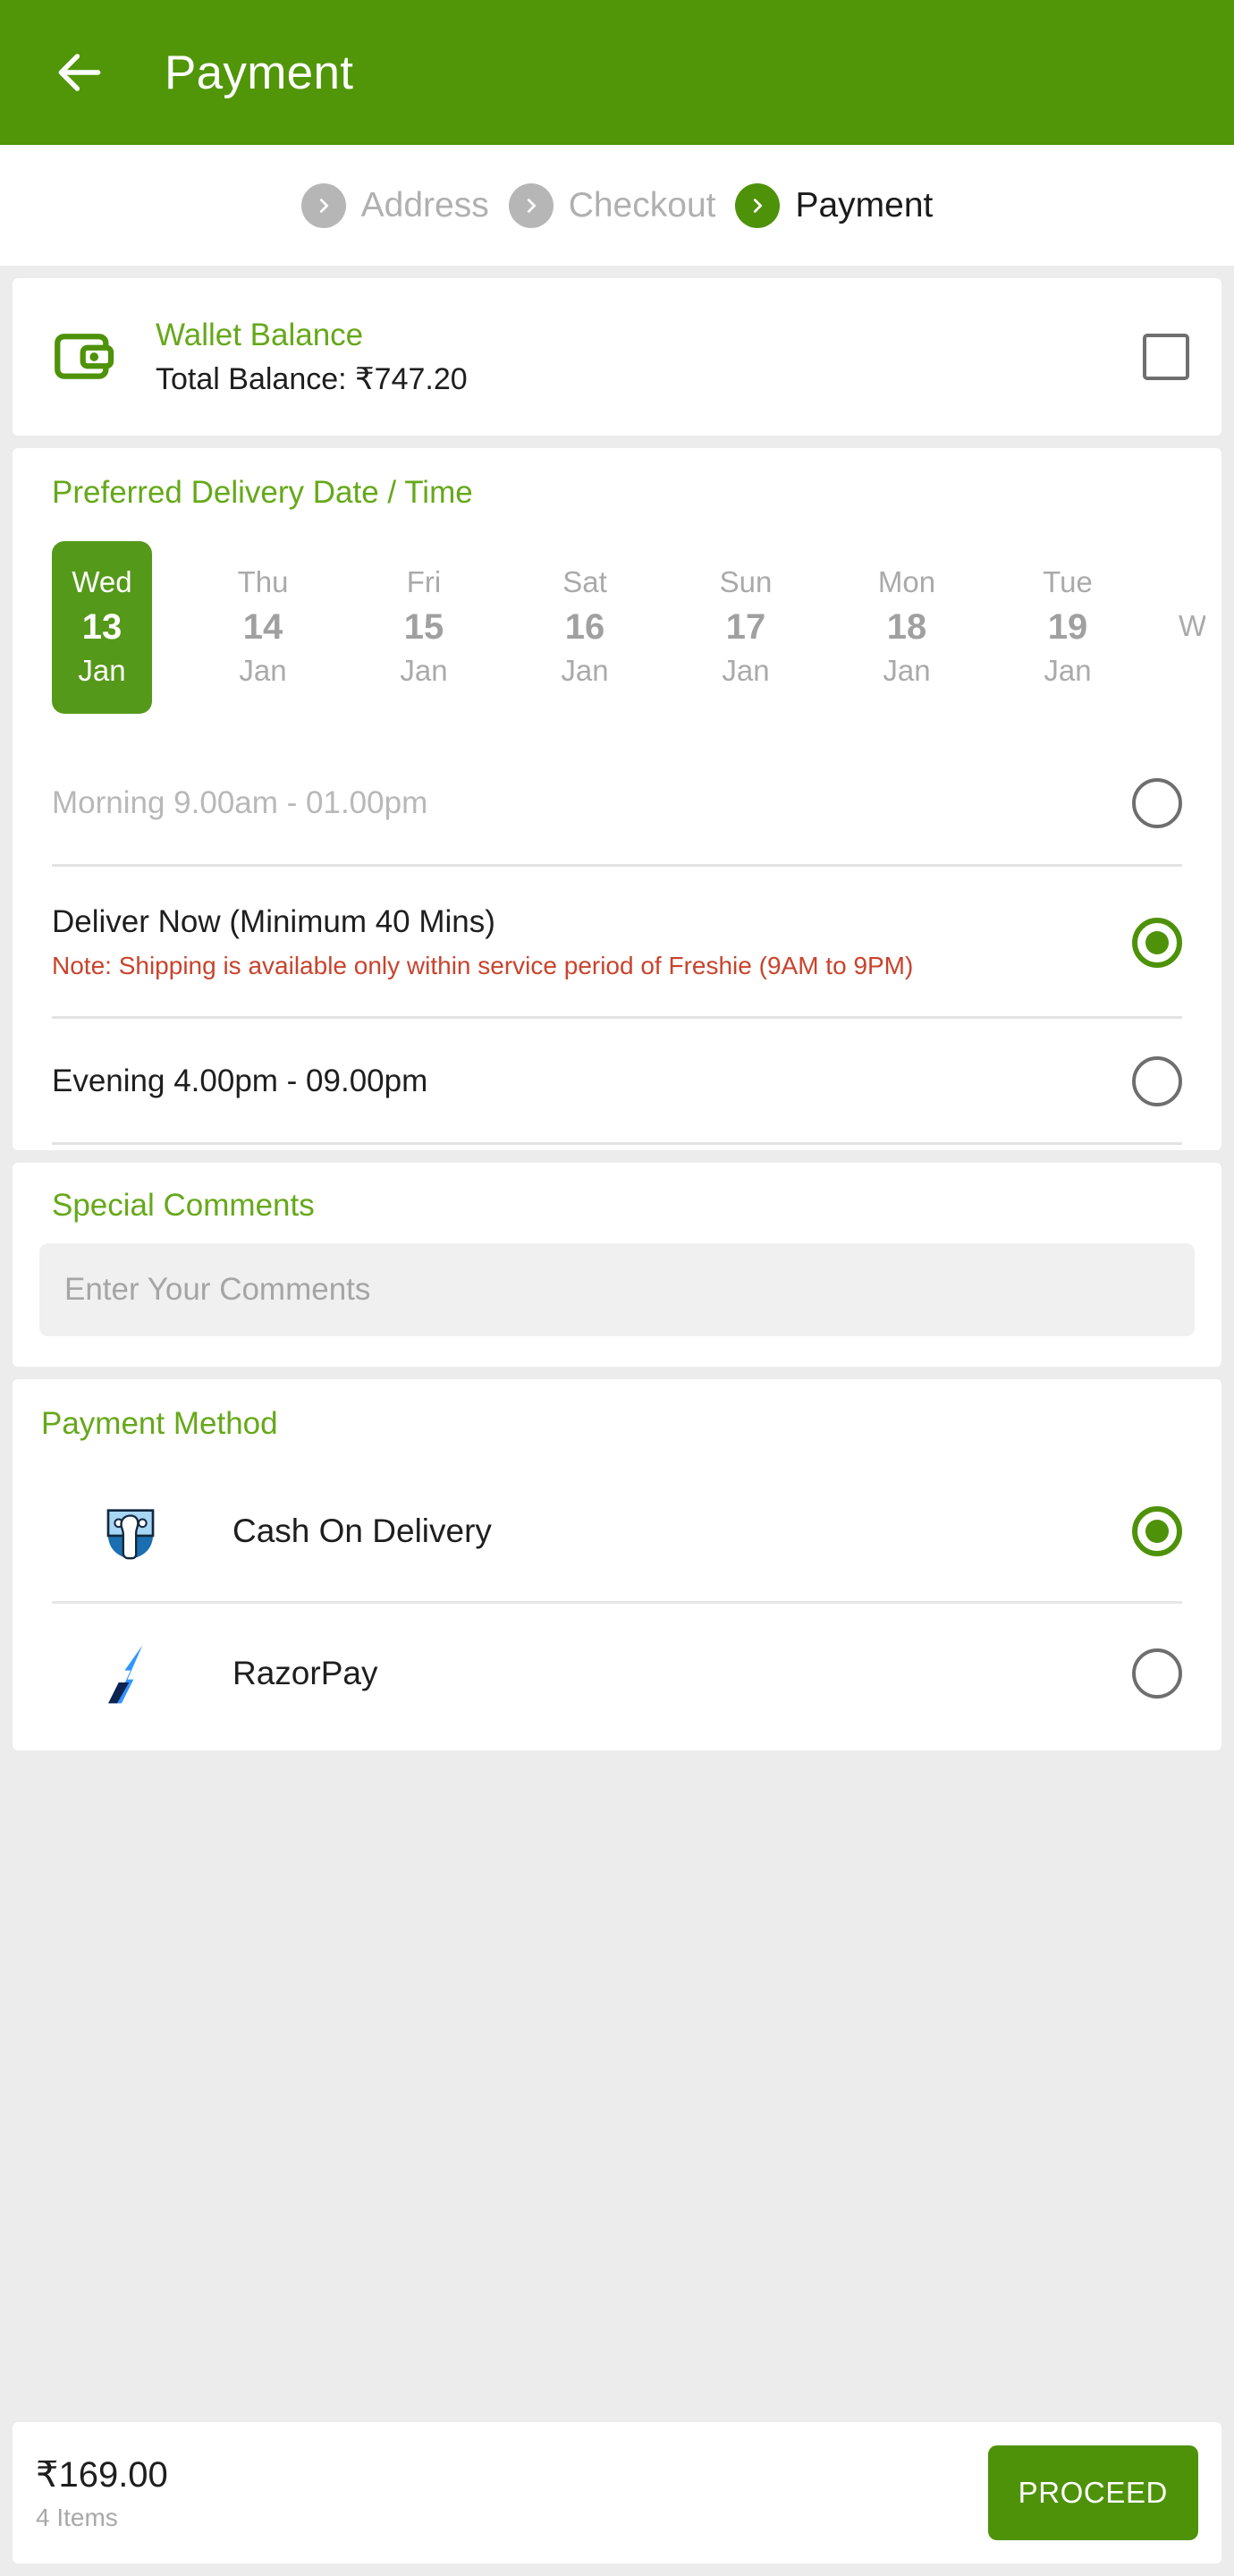 This screenshot has height=2576, width=1234. What do you see at coordinates (159, 1424) in the screenshot?
I see `payment-method-title: Payment Method` at bounding box center [159, 1424].